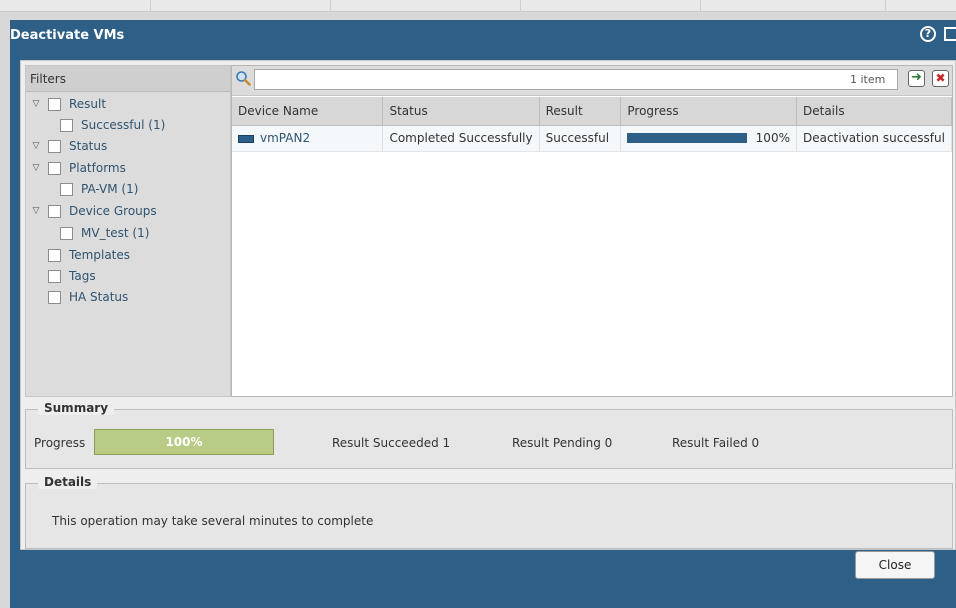  I want to click on status-cell: Completed Successfully, so click(461, 138).